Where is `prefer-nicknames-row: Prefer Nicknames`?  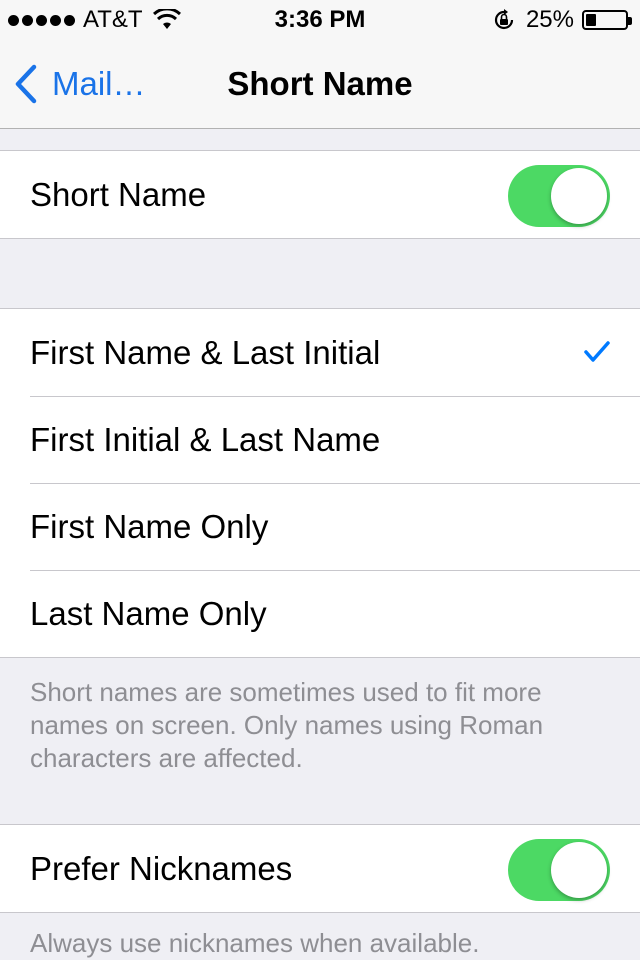 prefer-nicknames-row: Prefer Nicknames is located at coordinates (320, 868).